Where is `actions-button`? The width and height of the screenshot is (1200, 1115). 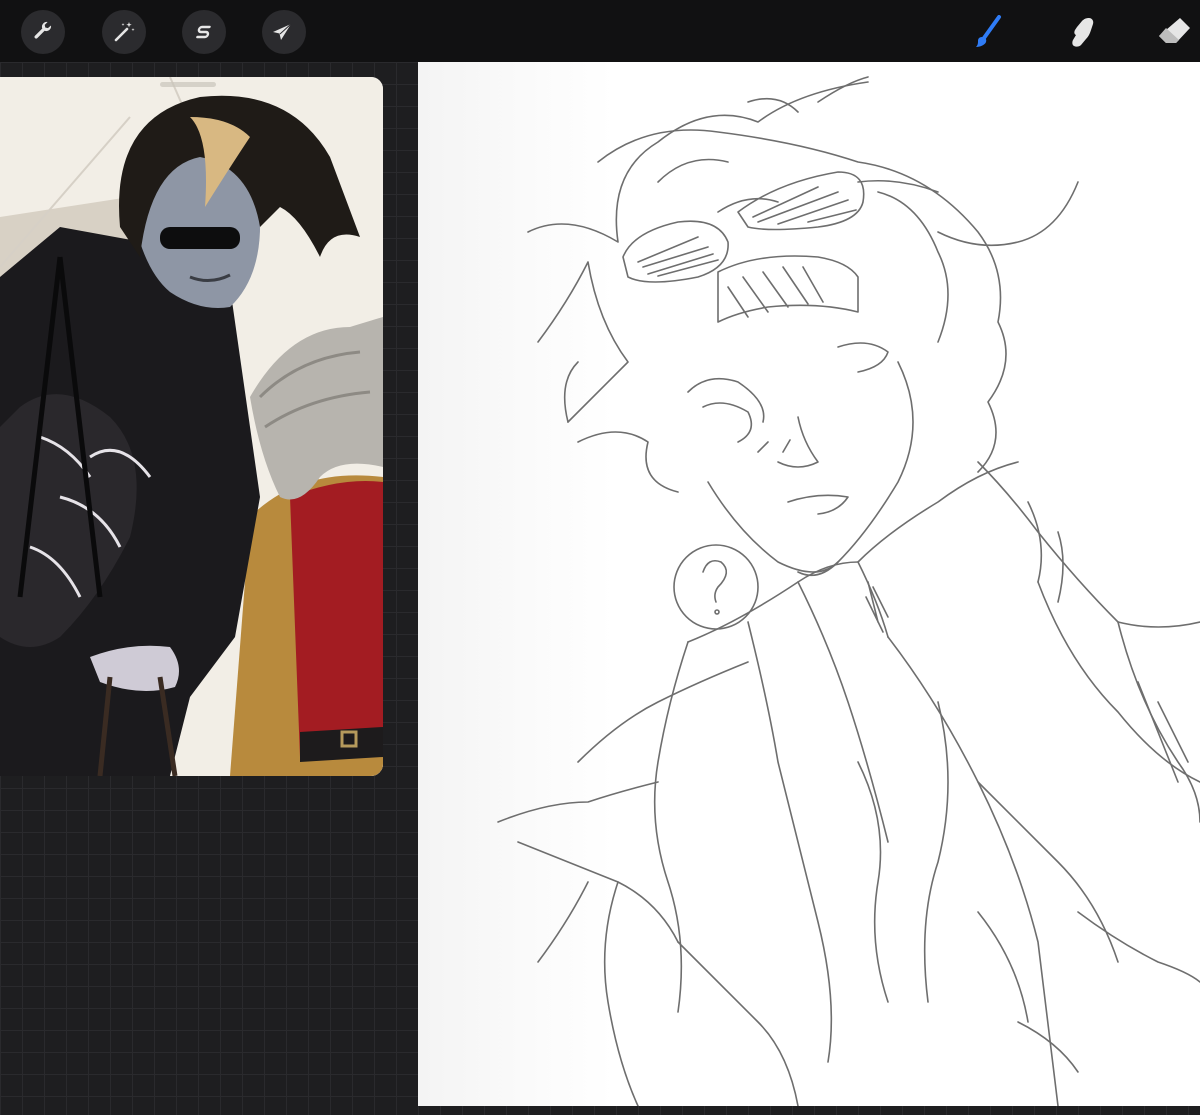
actions-button is located at coordinates (43, 32).